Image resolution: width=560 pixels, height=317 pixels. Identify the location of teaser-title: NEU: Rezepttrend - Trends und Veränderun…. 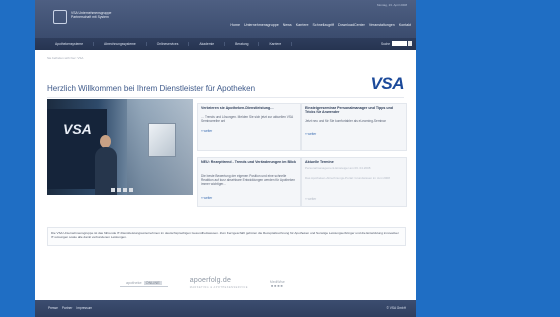
(249, 162).